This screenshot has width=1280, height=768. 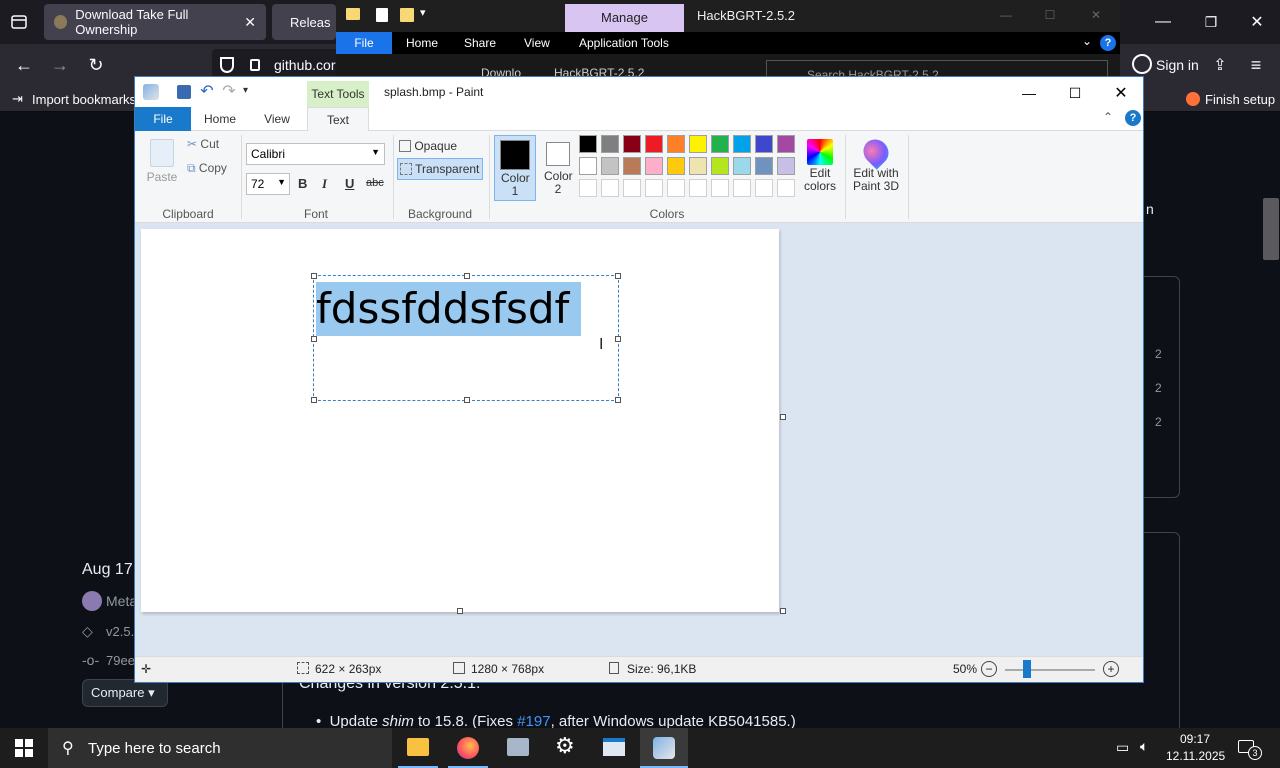 What do you see at coordinates (876, 167) in the screenshot?
I see `edit-with-paint3d-button: Edit with Paint 3D` at bounding box center [876, 167].